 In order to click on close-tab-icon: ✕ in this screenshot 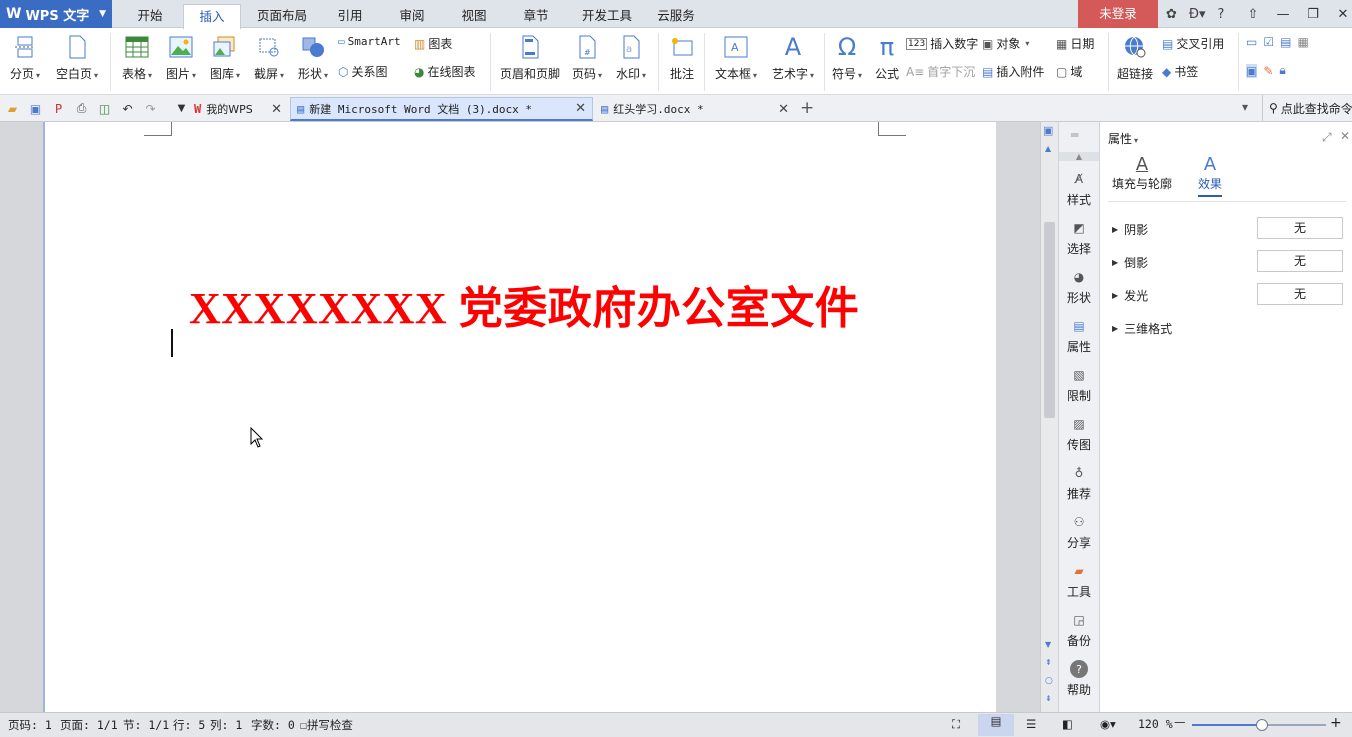, I will do `click(580, 108)`.